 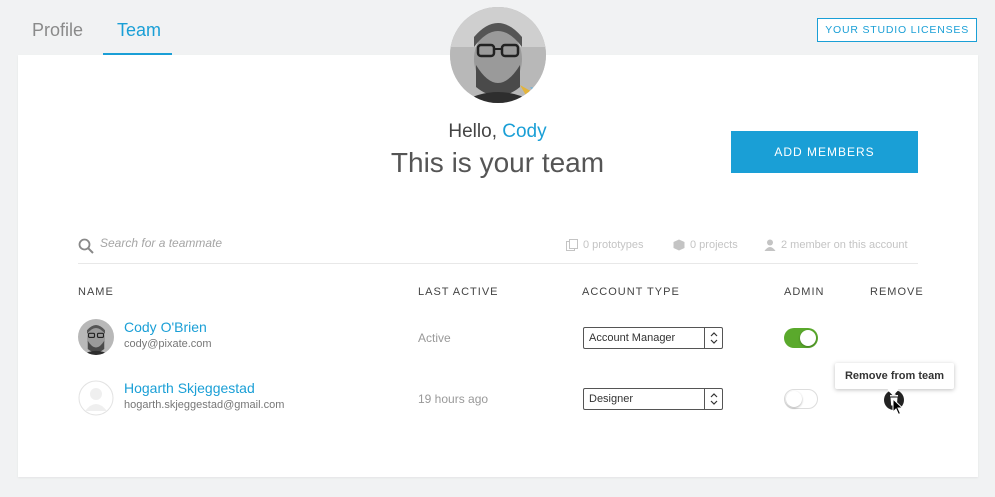 I want to click on mouse-pointer-icon, so click(x=898, y=407).